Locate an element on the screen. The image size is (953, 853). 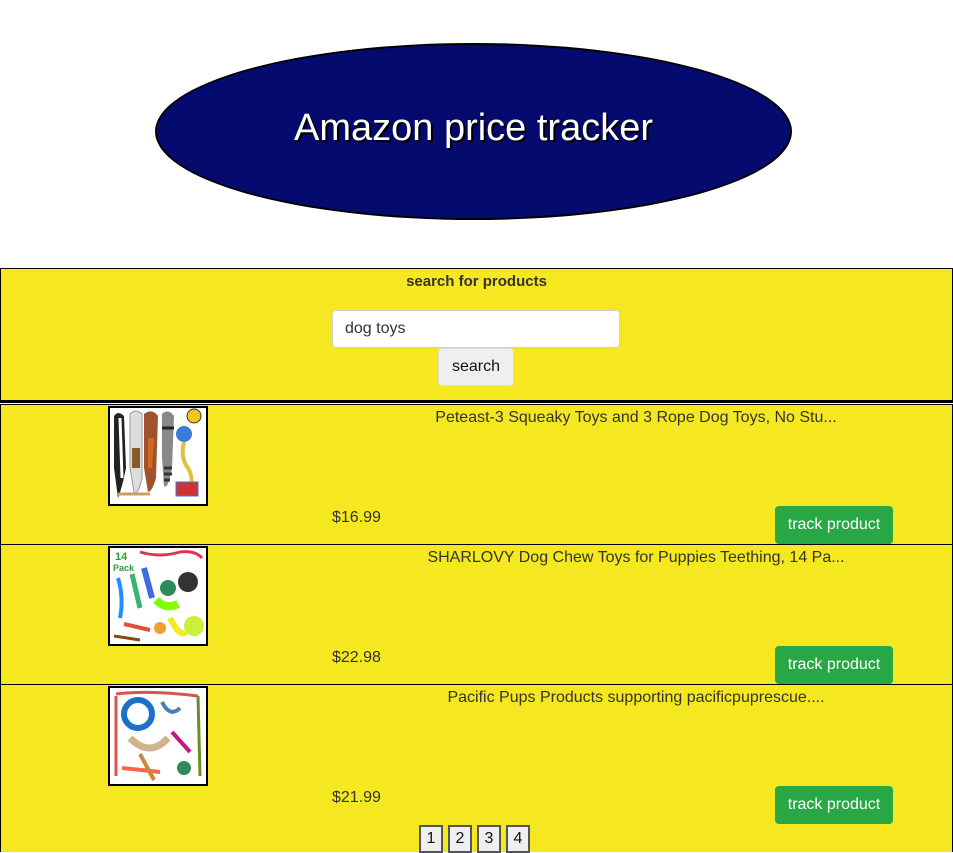
plush-toys-image is located at coordinates (158, 456).